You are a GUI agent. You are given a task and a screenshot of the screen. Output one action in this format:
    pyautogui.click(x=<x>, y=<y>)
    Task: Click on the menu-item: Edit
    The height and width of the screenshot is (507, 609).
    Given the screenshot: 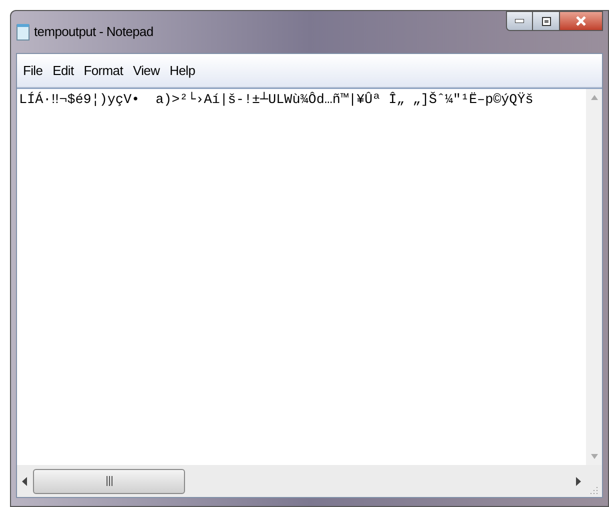 What is the action you would take?
    pyautogui.click(x=63, y=70)
    